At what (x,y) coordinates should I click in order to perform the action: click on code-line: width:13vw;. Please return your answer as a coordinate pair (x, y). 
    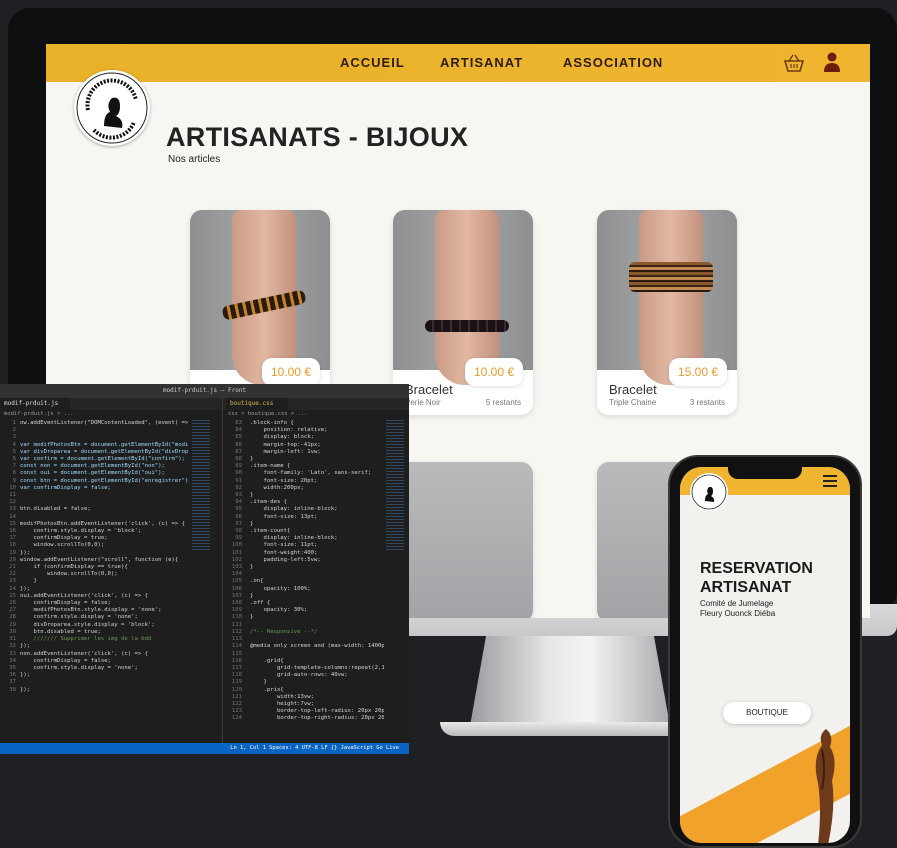
    Looking at the image, I should click on (317, 697).